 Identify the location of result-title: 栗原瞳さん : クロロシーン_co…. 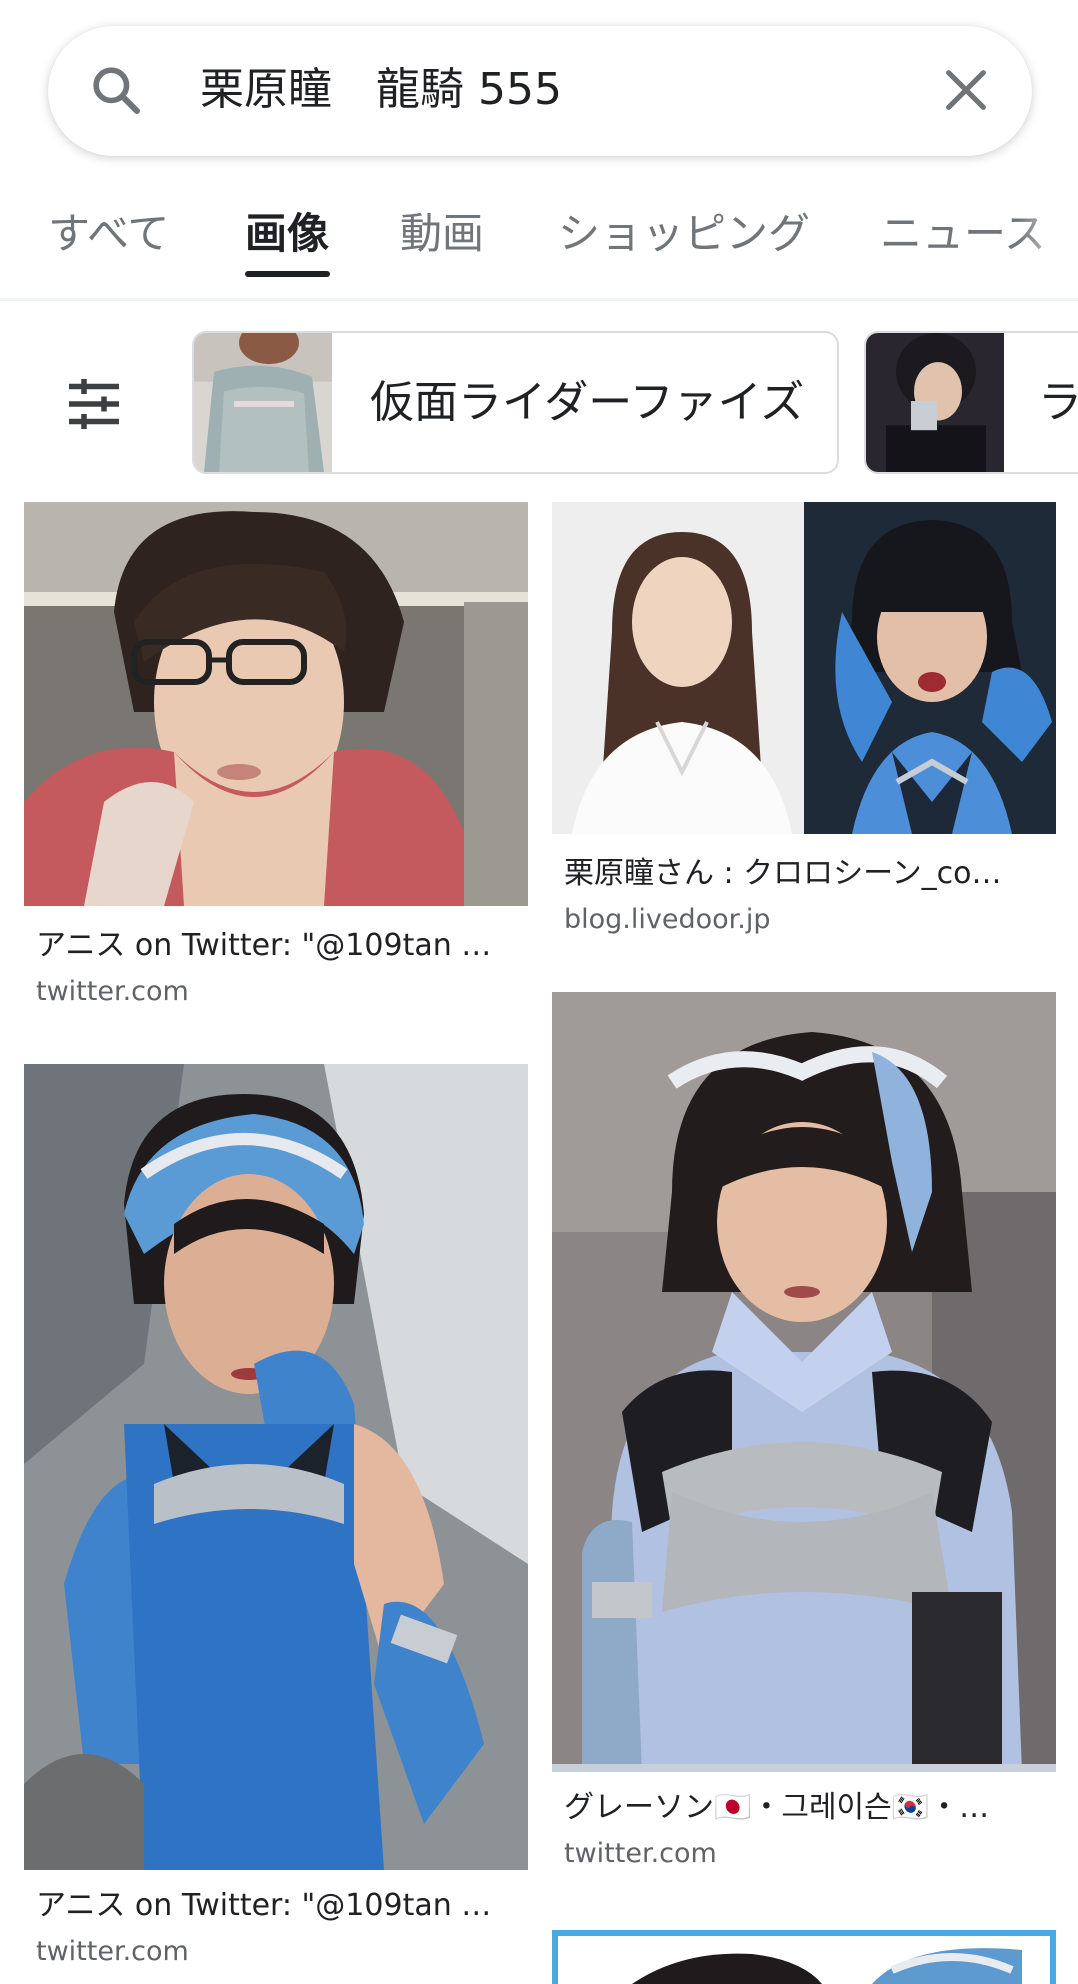
(804, 874).